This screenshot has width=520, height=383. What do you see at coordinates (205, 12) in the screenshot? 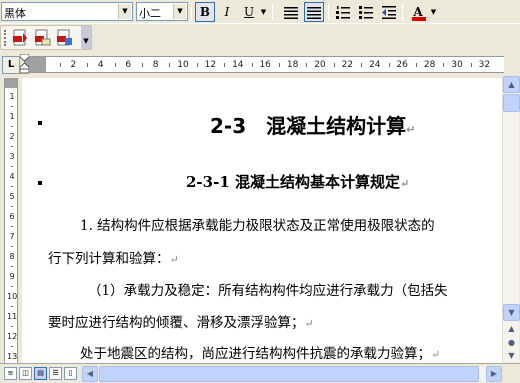
I see `bold-button: B` at bounding box center [205, 12].